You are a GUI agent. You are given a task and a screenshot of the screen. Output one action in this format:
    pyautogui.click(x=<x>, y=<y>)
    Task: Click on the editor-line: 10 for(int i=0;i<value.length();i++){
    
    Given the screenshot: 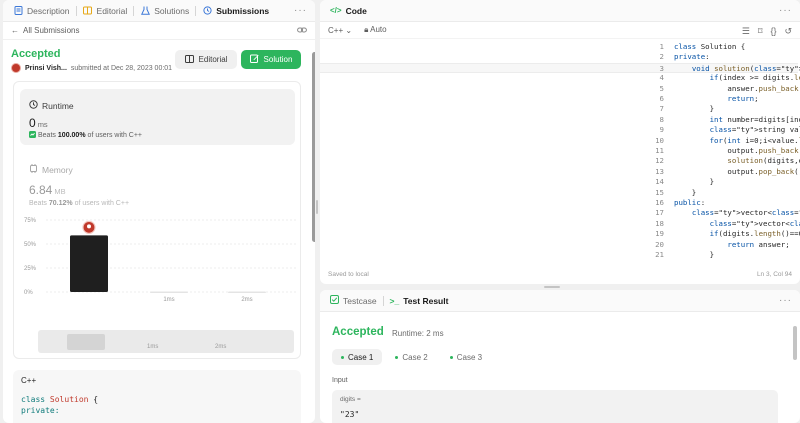 What is the action you would take?
    pyautogui.click(x=560, y=140)
    